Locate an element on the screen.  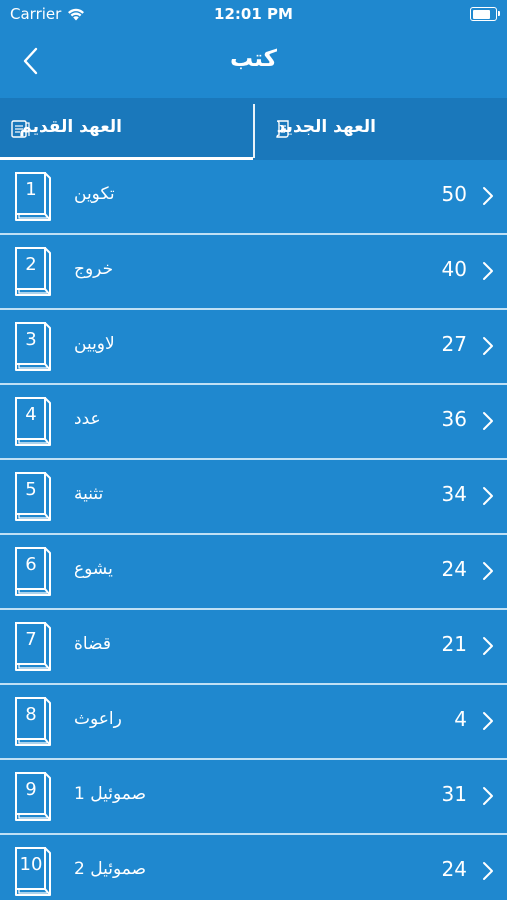
battery-icon is located at coordinates (485, 14).